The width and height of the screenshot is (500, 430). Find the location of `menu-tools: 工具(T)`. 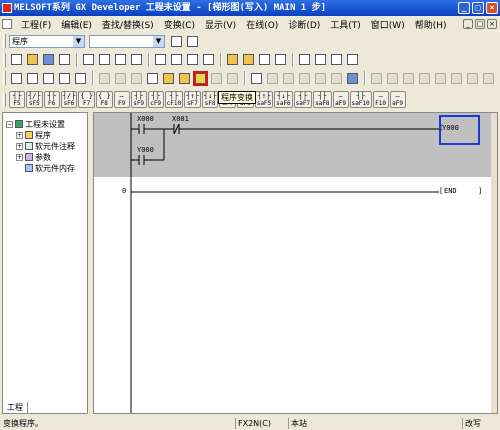

menu-tools: 工具(T) is located at coordinates (345, 24).